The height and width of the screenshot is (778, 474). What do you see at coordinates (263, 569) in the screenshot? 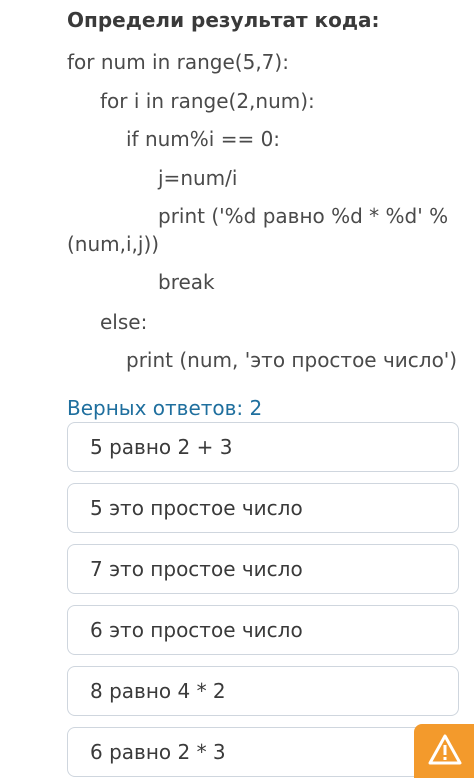
I see `answer-option: 7 это простое число` at bounding box center [263, 569].